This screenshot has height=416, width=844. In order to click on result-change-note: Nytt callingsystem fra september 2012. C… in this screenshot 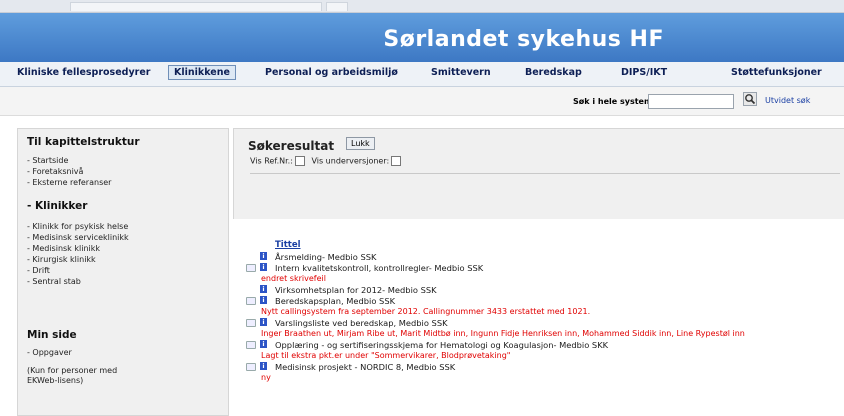, I will do `click(426, 311)`.